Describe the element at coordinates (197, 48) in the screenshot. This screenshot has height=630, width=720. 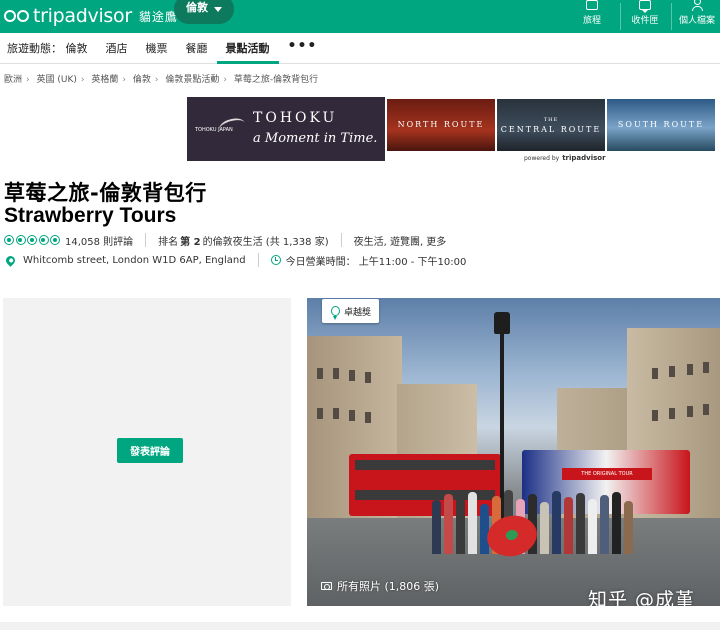
I see `nav-item-restaurants: 餐廳` at that location.